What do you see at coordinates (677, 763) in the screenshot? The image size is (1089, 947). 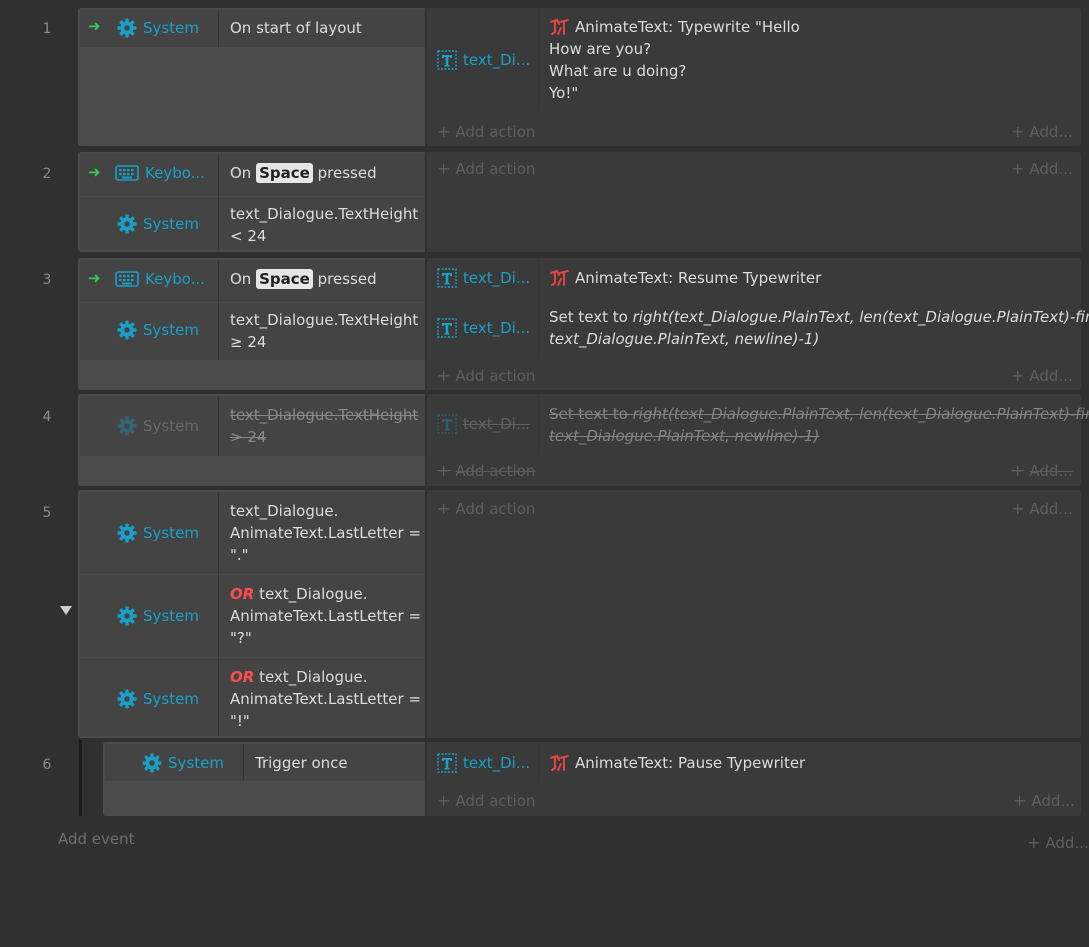 I see `action-text: AnimateText: Pause Typewriter` at bounding box center [677, 763].